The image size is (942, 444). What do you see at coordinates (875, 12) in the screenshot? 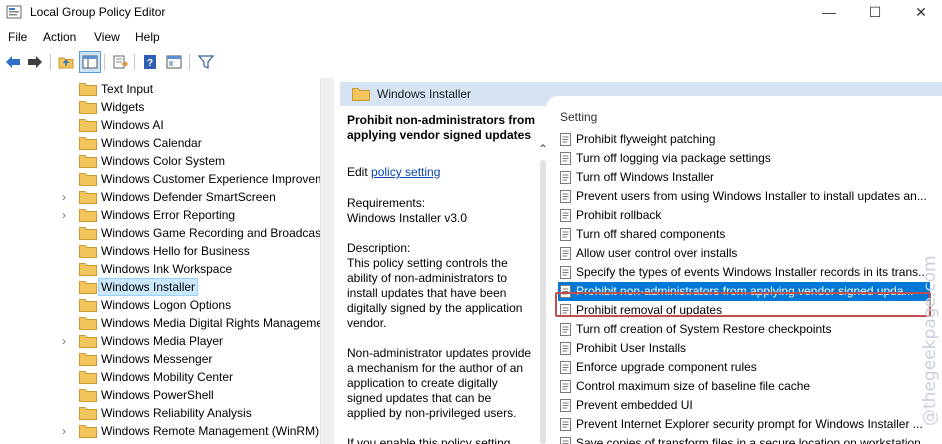
I see `maximize-button: ☐` at bounding box center [875, 12].